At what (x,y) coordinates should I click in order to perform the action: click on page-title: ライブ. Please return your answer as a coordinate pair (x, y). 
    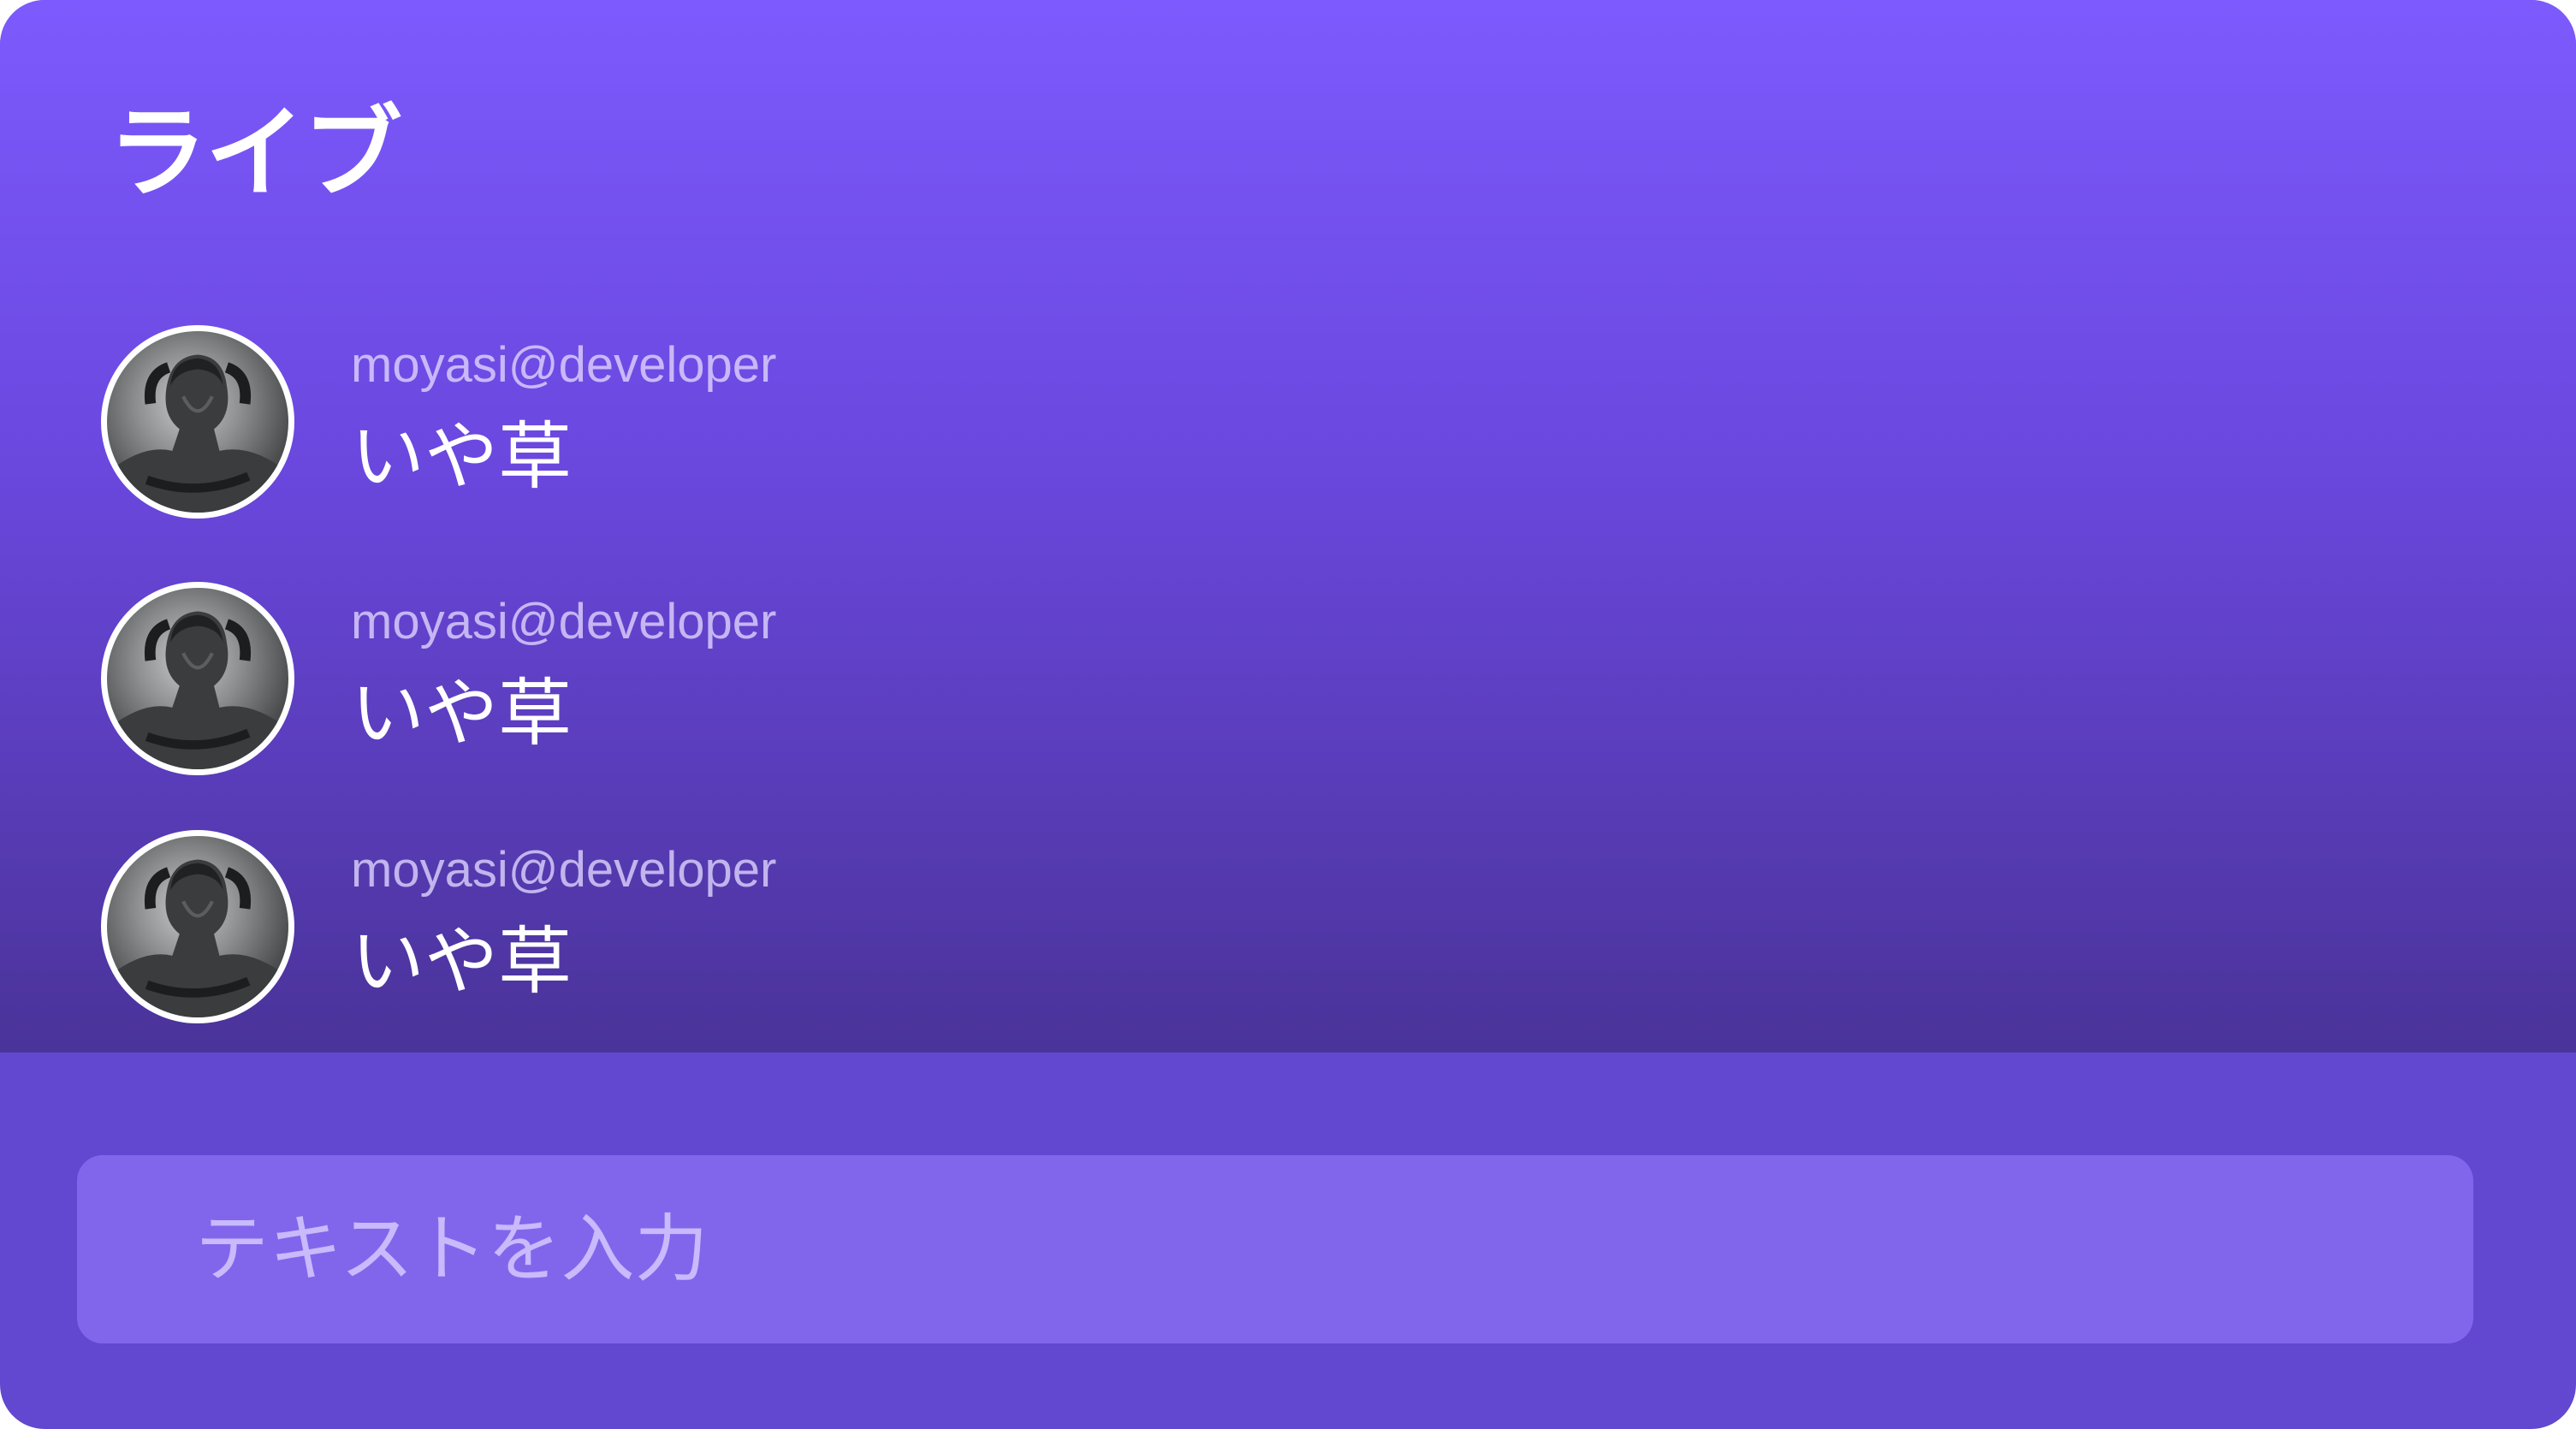
    Looking at the image, I should click on (255, 153).